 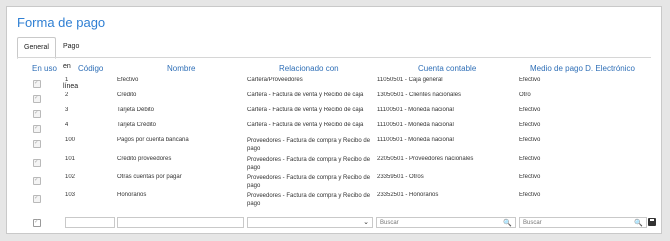 I want to click on filter-codigo-input, so click(x=90, y=222).